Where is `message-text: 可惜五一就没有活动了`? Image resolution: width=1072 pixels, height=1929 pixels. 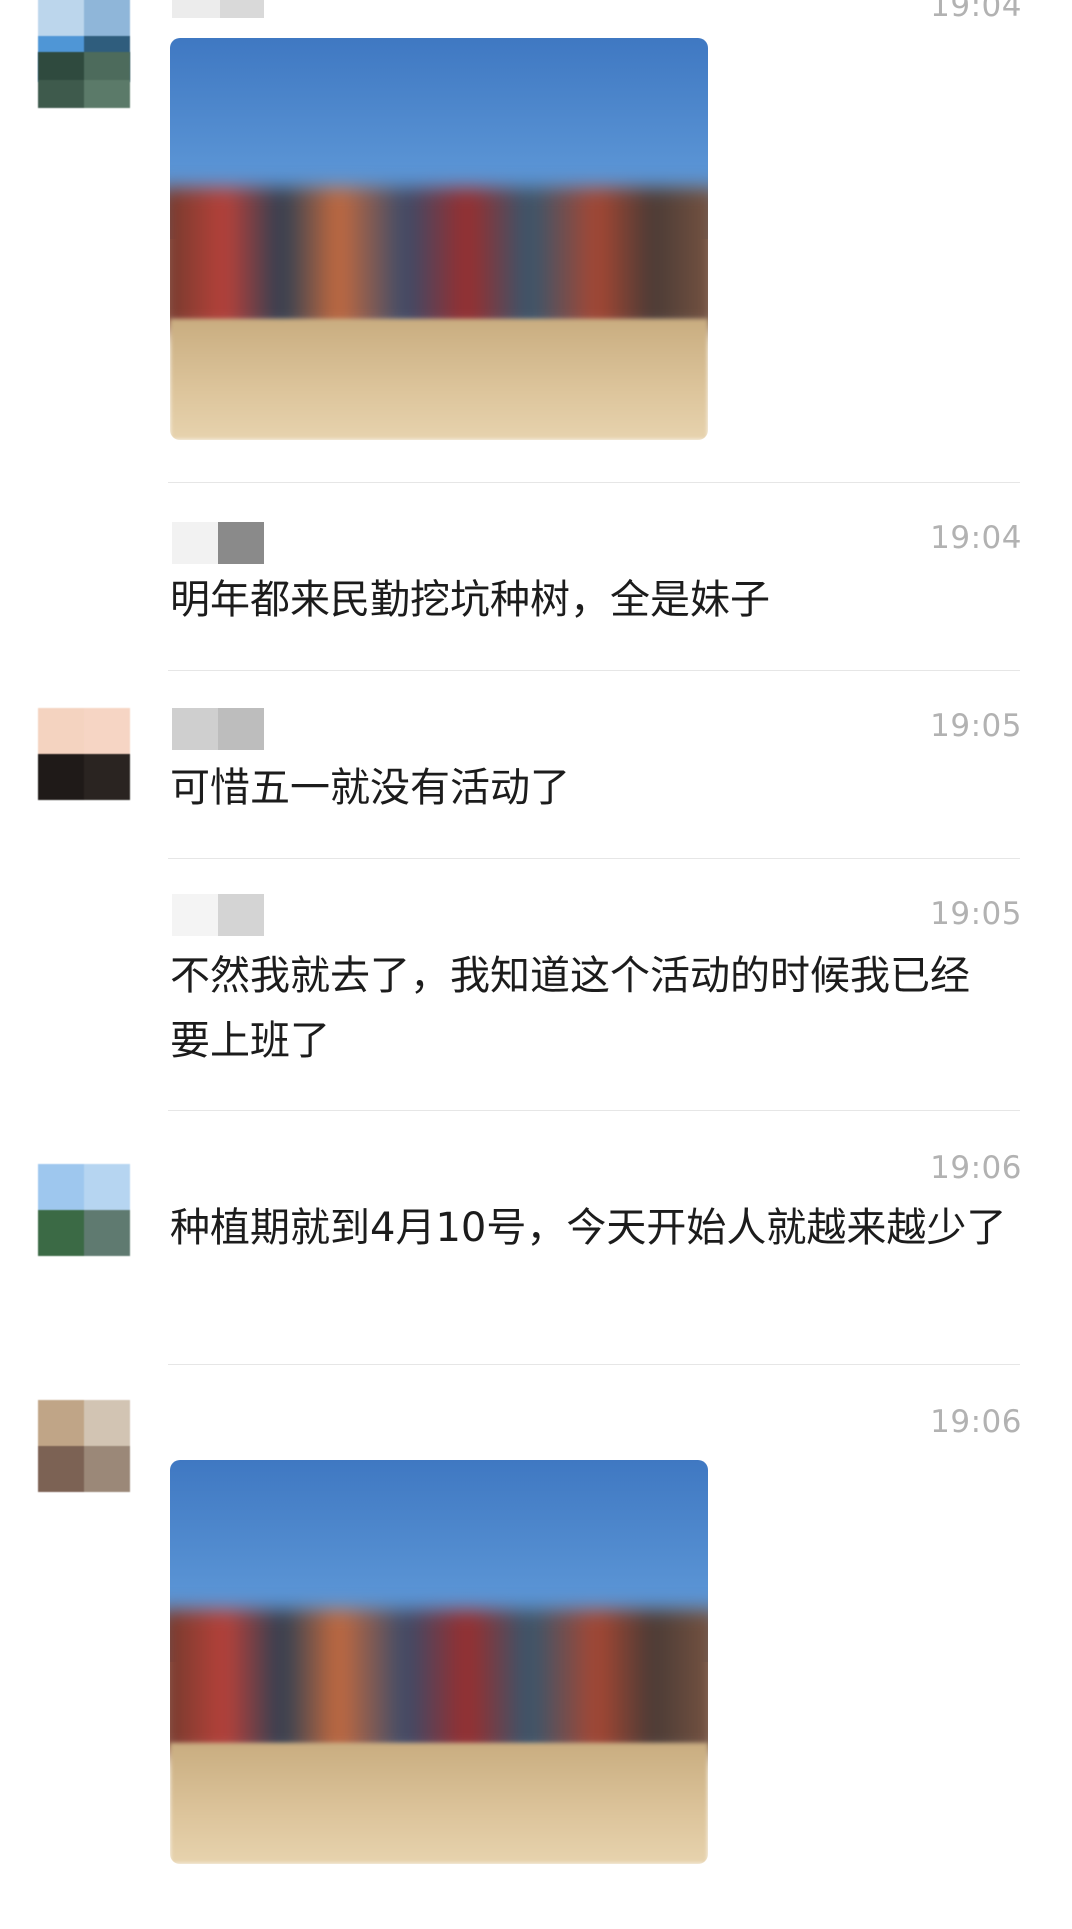
message-text: 可惜五一就没有活动了 is located at coordinates (370, 788).